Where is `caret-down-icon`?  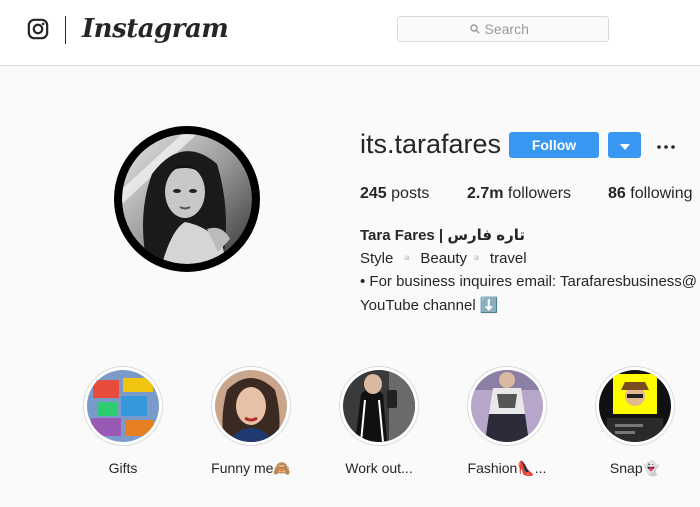
caret-down-icon is located at coordinates (624, 146).